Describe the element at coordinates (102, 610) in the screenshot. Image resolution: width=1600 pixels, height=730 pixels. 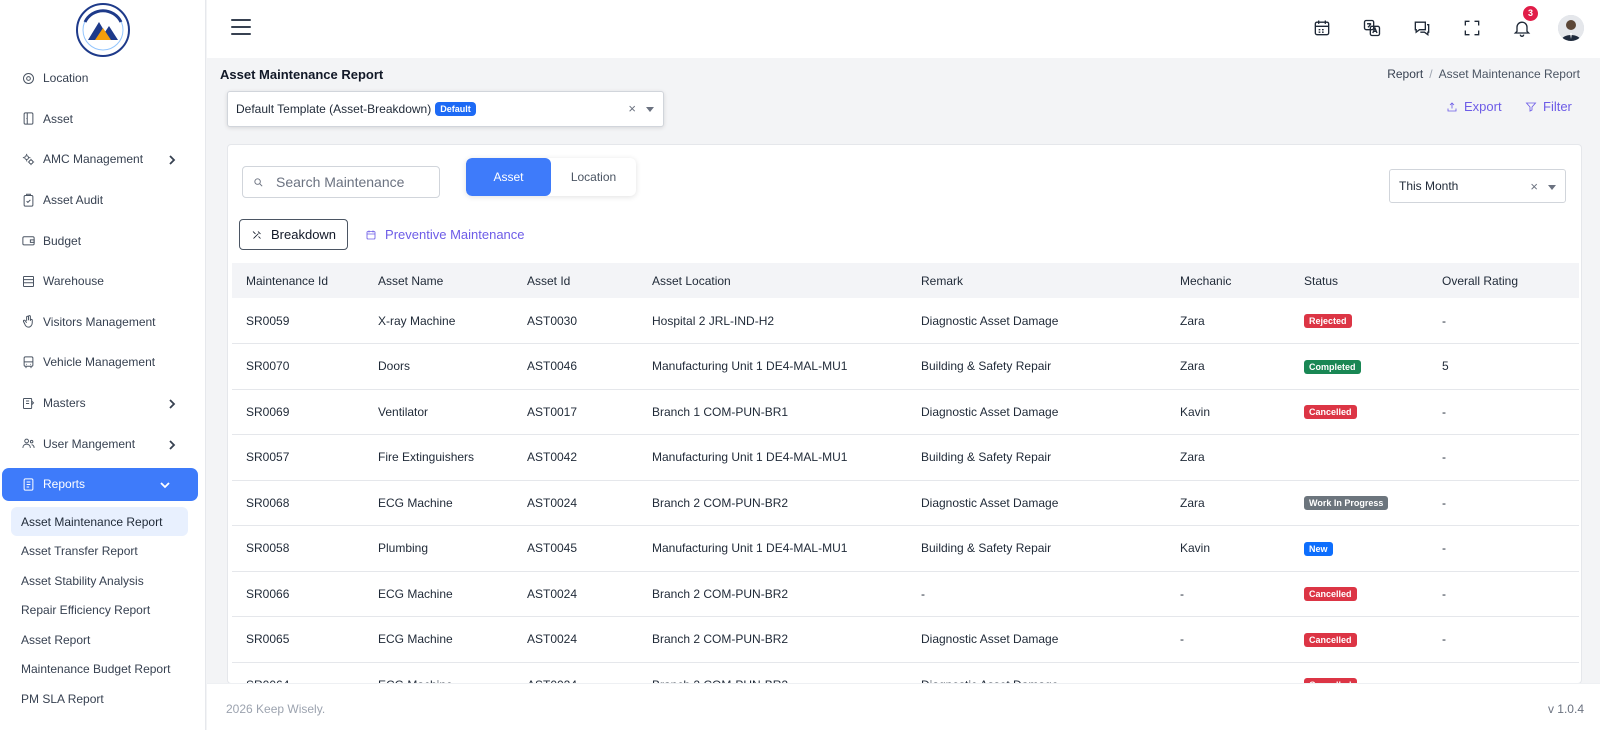
I see `submenu-item-repair-efficiency-report: Repair Efficiency Report` at that location.